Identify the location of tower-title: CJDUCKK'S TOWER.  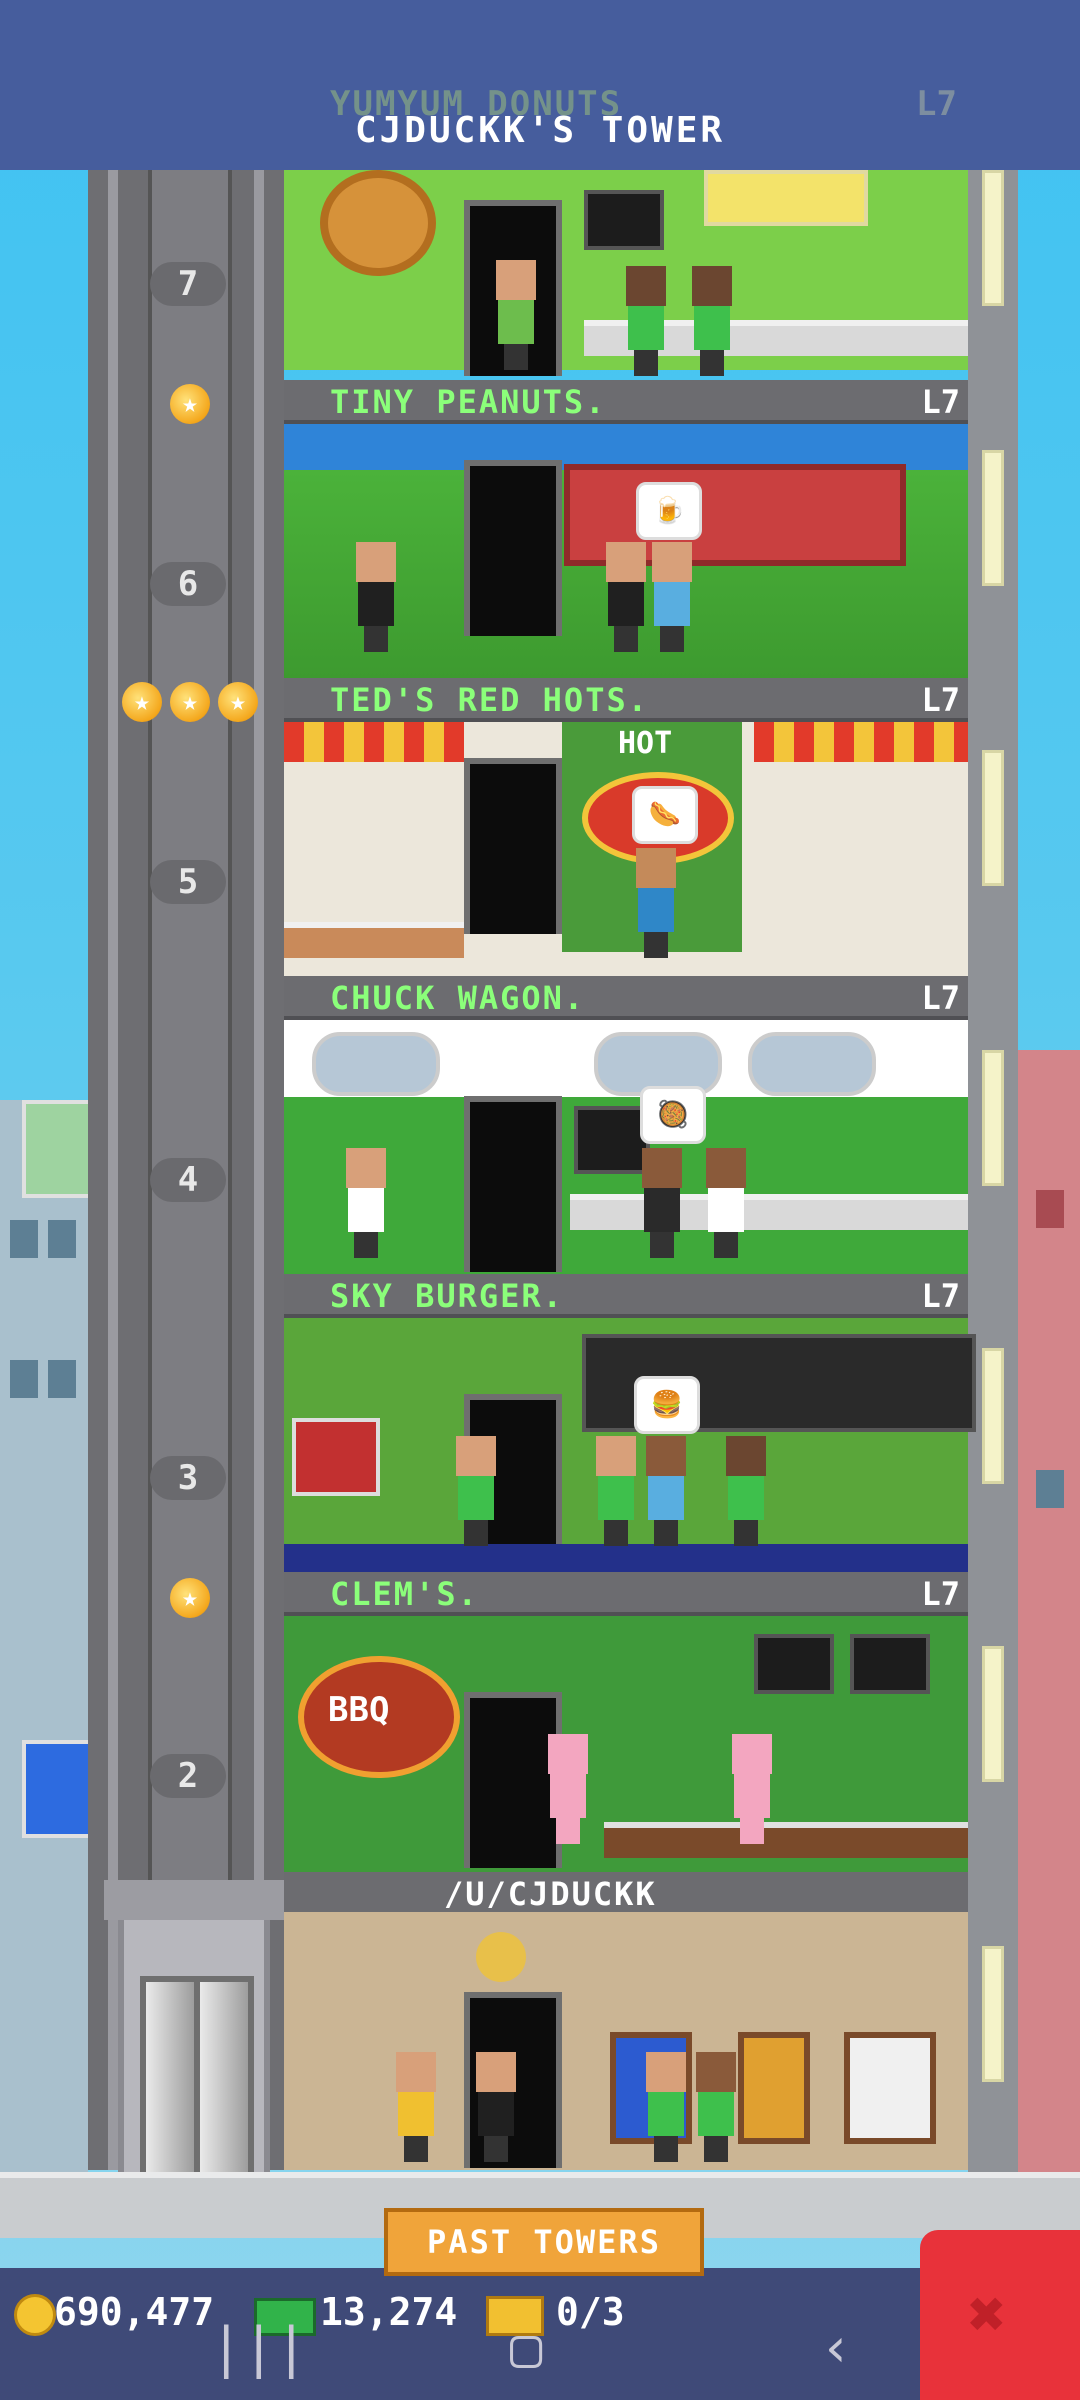
(540, 130).